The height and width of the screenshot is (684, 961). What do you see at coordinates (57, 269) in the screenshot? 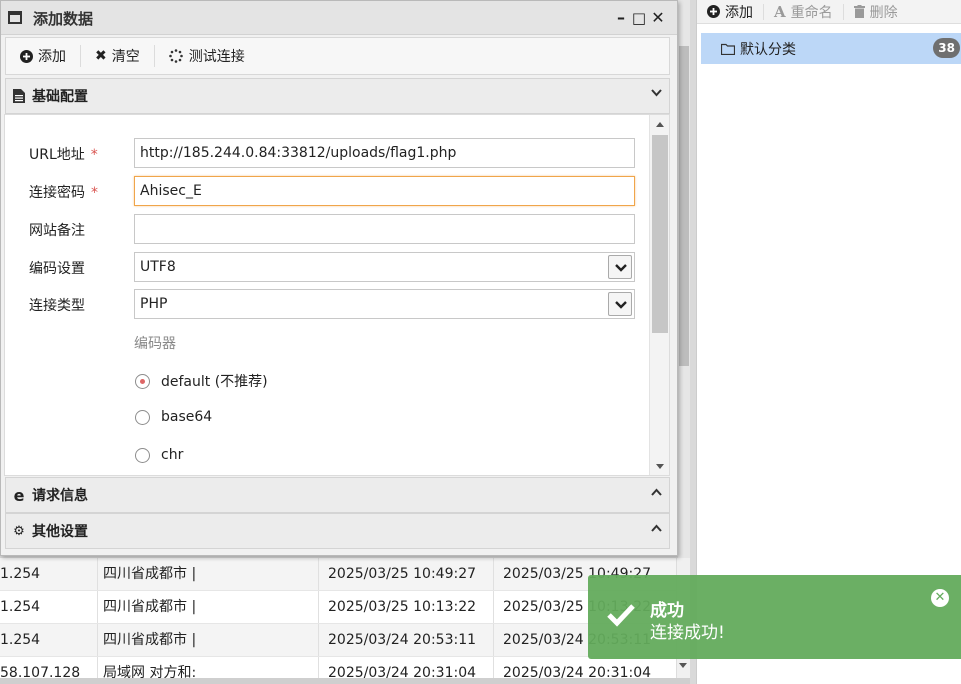
I see `encoding-label: 编码设置` at bounding box center [57, 269].